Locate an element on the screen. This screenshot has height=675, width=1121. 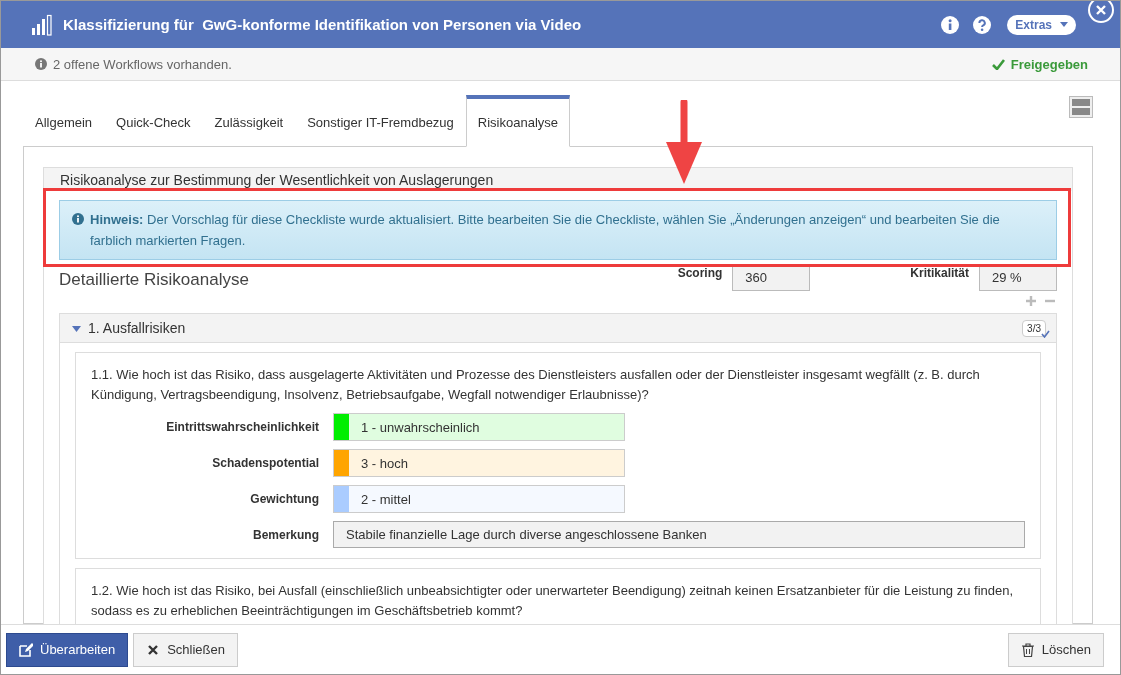
field-label: Gewichtung is located at coordinates (284, 499).